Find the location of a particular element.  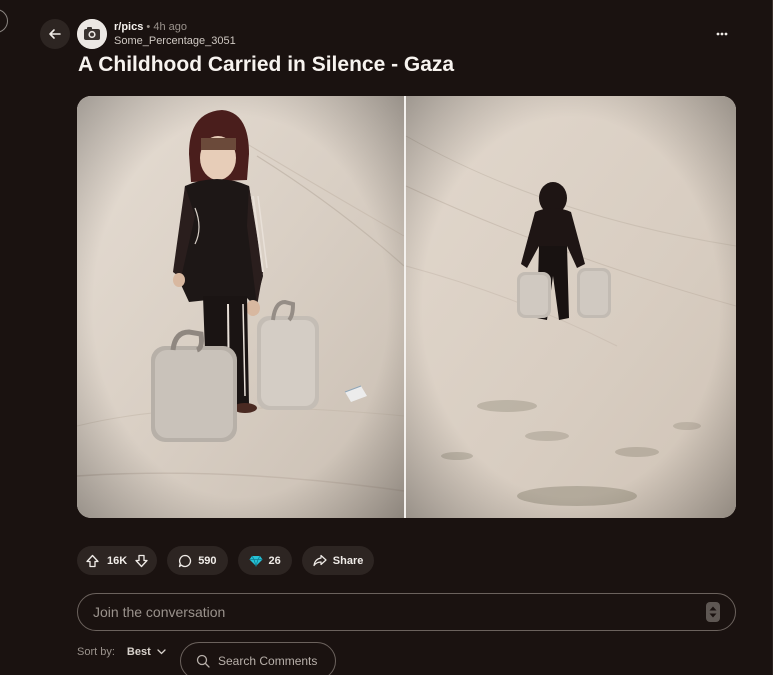

more-horizontal-icon is located at coordinates (722, 34).